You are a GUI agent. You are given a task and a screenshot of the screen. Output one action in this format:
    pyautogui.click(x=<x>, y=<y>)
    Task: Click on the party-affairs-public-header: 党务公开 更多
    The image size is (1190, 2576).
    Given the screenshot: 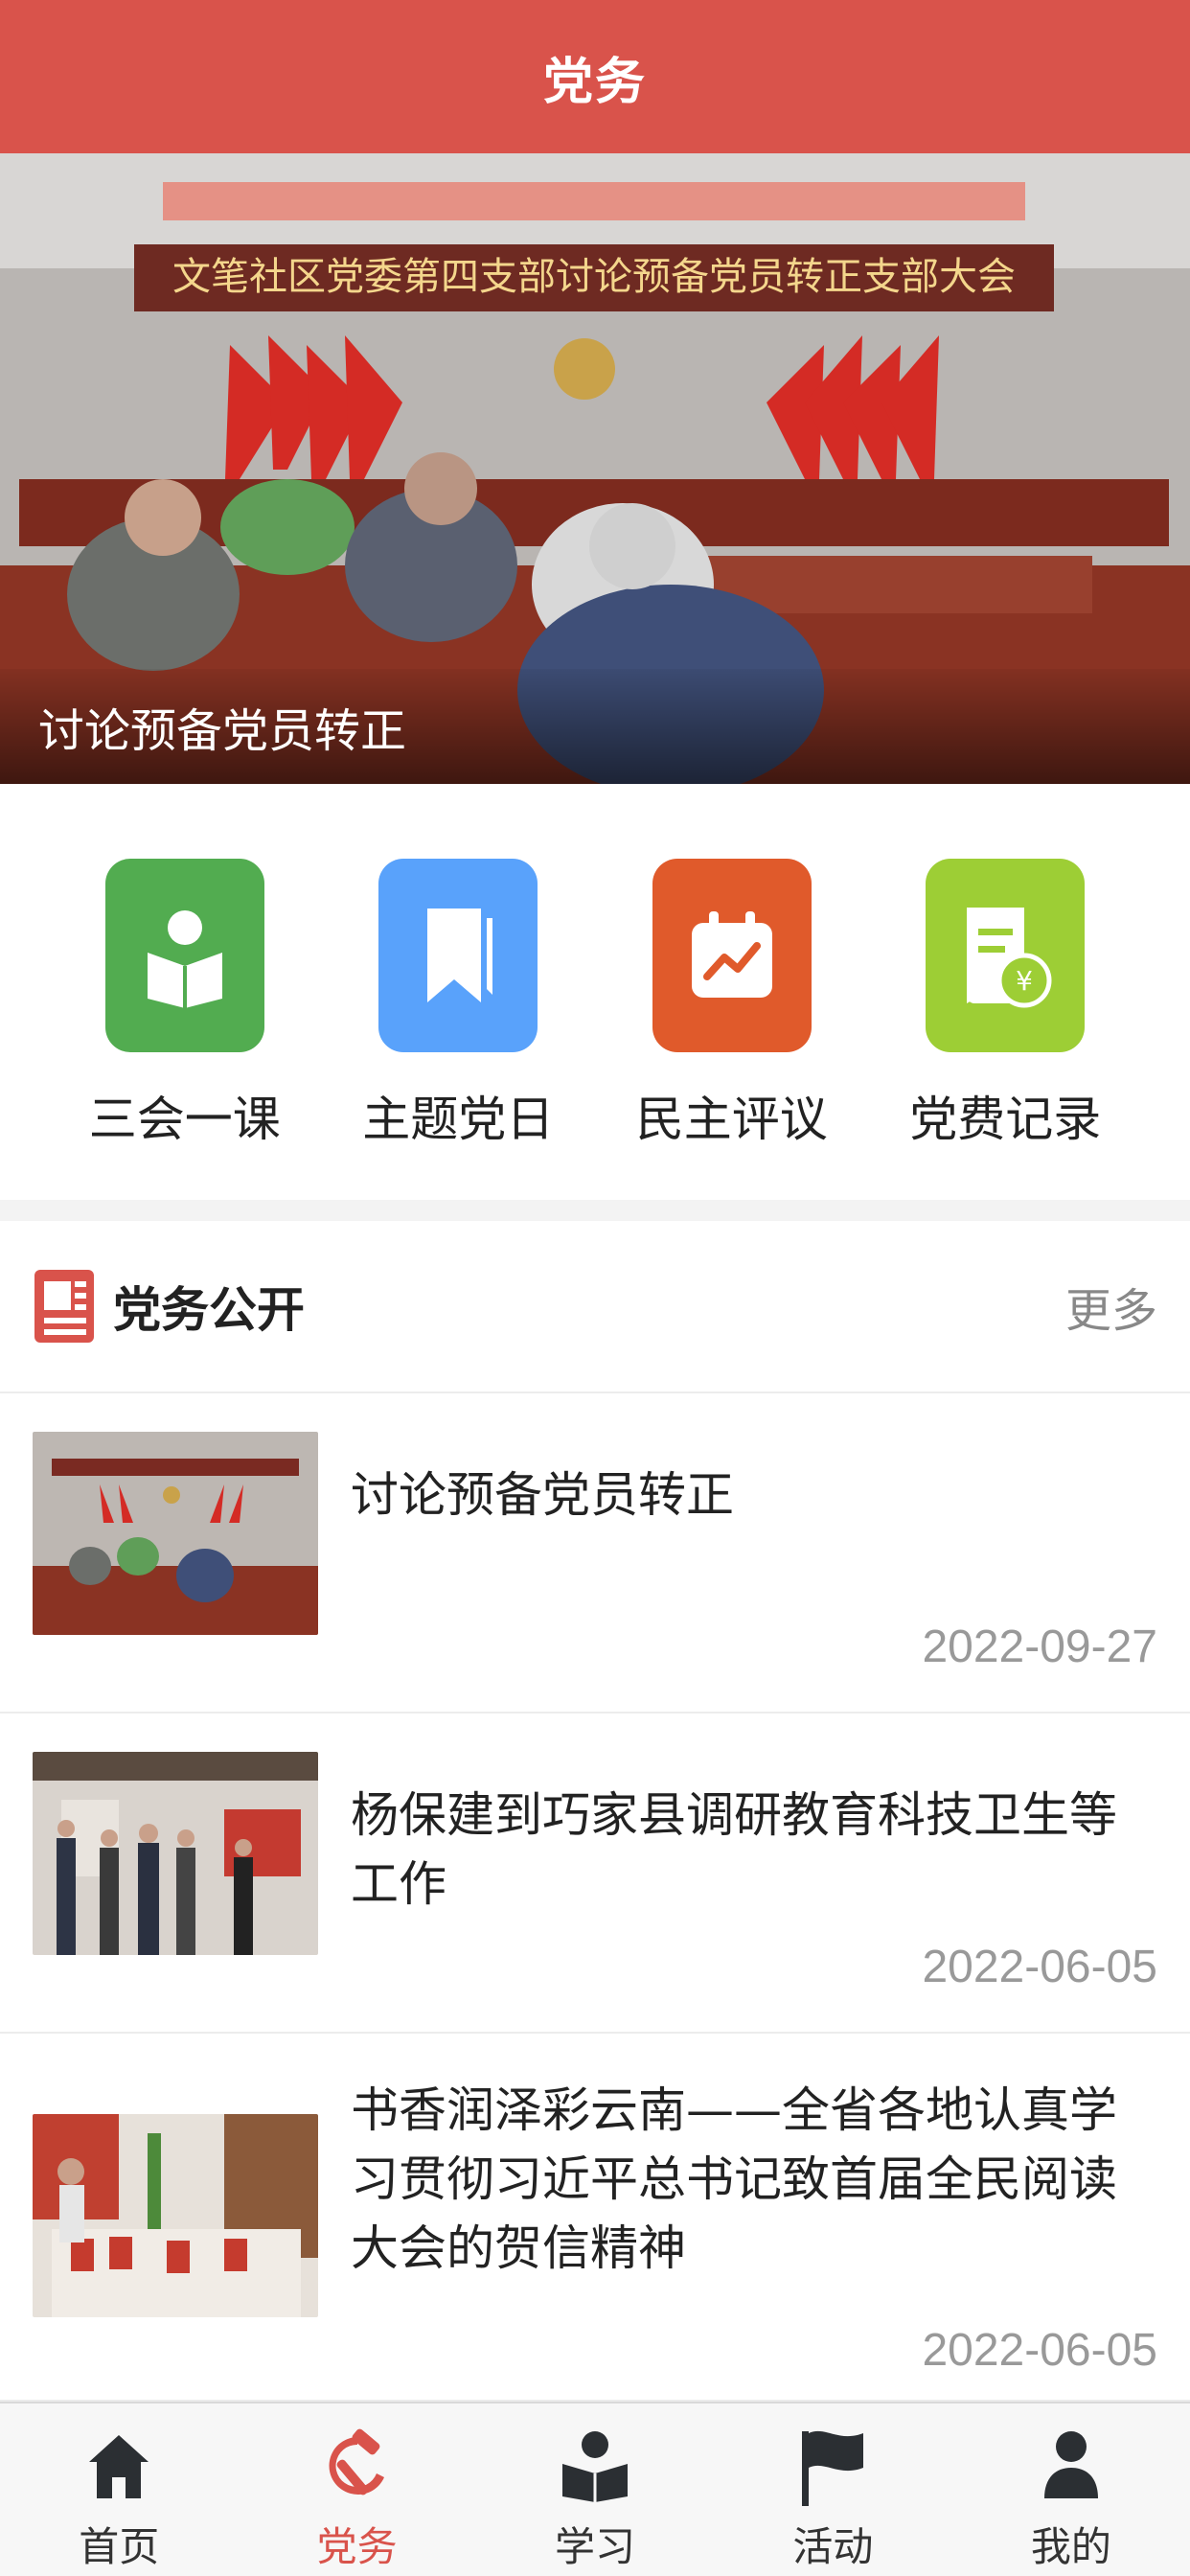 What is the action you would take?
    pyautogui.click(x=595, y=1307)
    